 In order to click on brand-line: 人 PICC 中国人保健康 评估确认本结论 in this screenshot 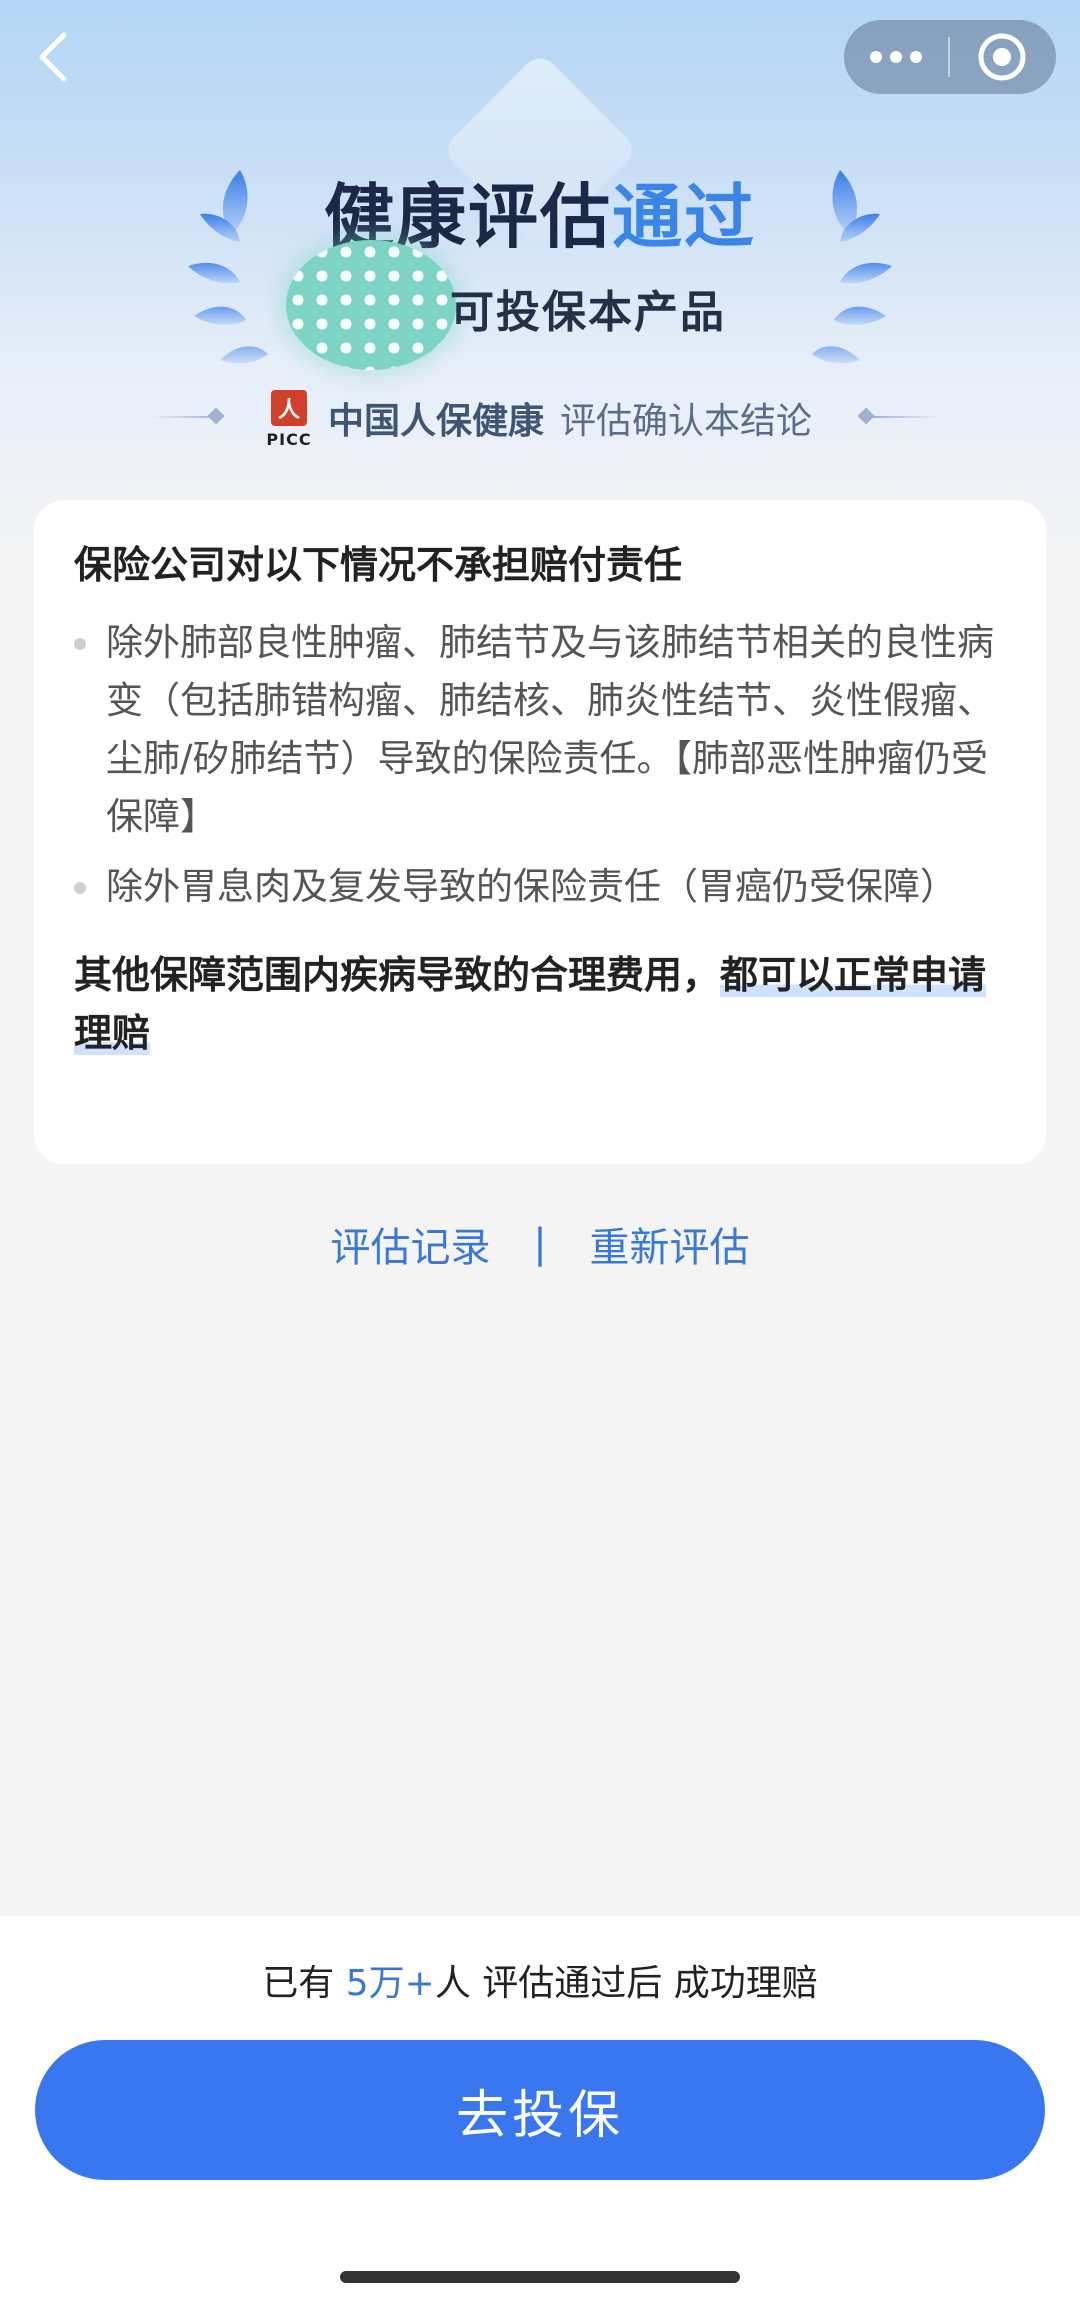, I will do `click(540, 421)`.